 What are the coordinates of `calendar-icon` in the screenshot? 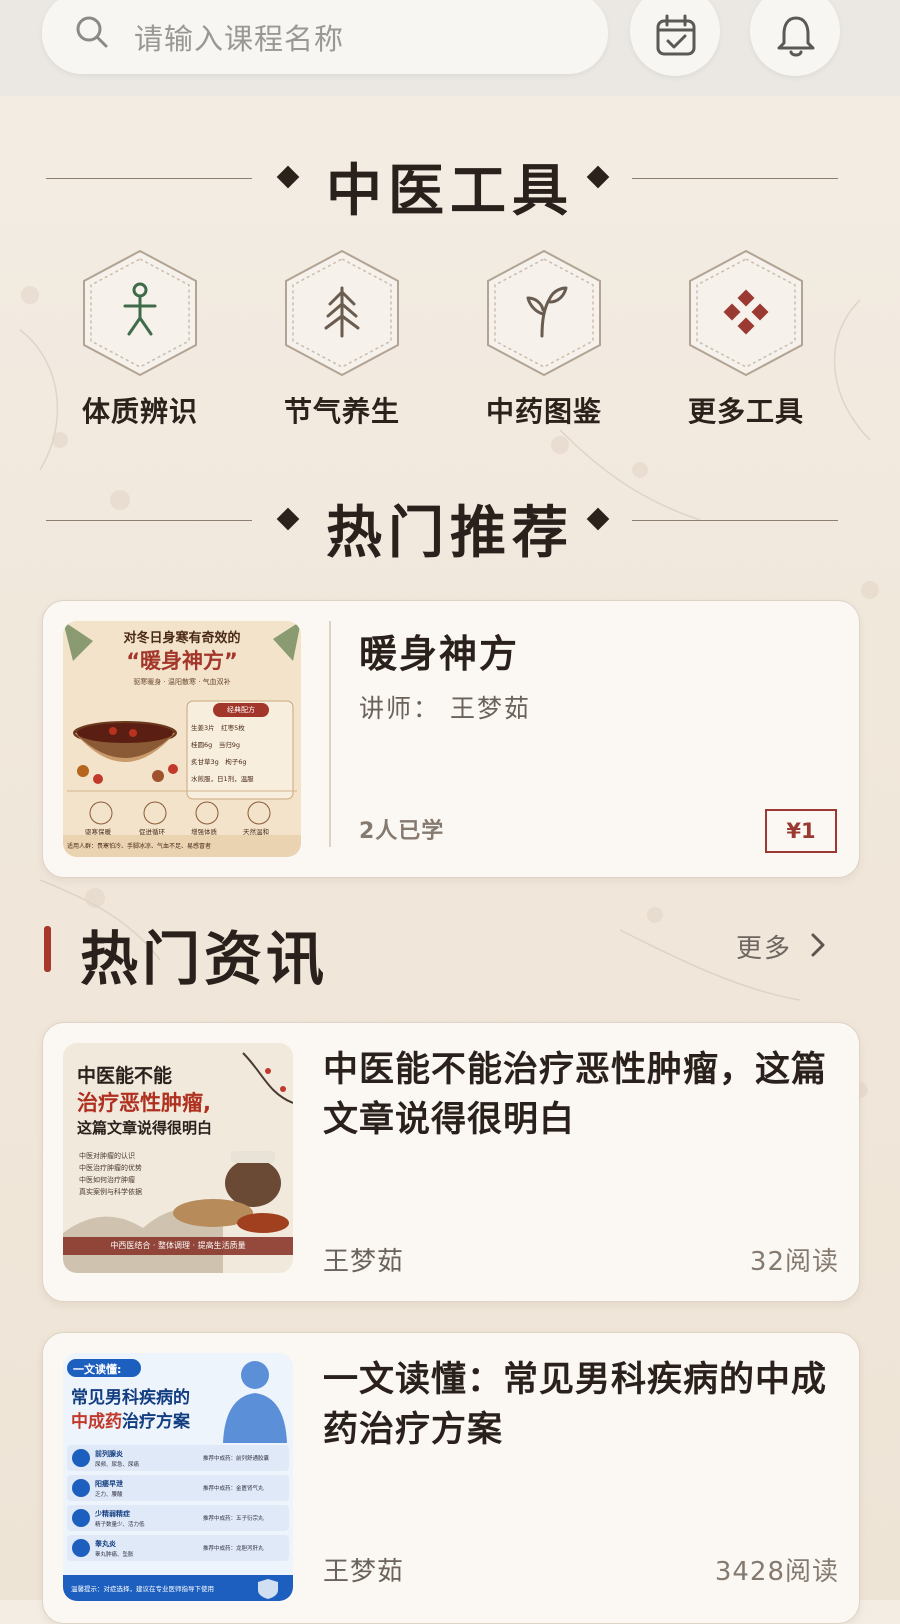 It's located at (676, 35).